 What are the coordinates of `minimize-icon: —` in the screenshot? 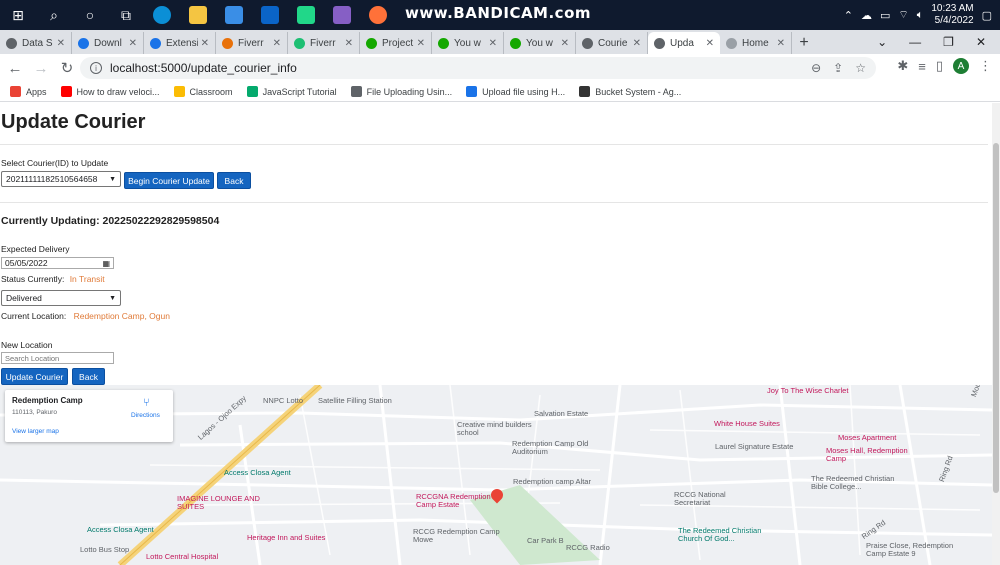 It's located at (915, 42).